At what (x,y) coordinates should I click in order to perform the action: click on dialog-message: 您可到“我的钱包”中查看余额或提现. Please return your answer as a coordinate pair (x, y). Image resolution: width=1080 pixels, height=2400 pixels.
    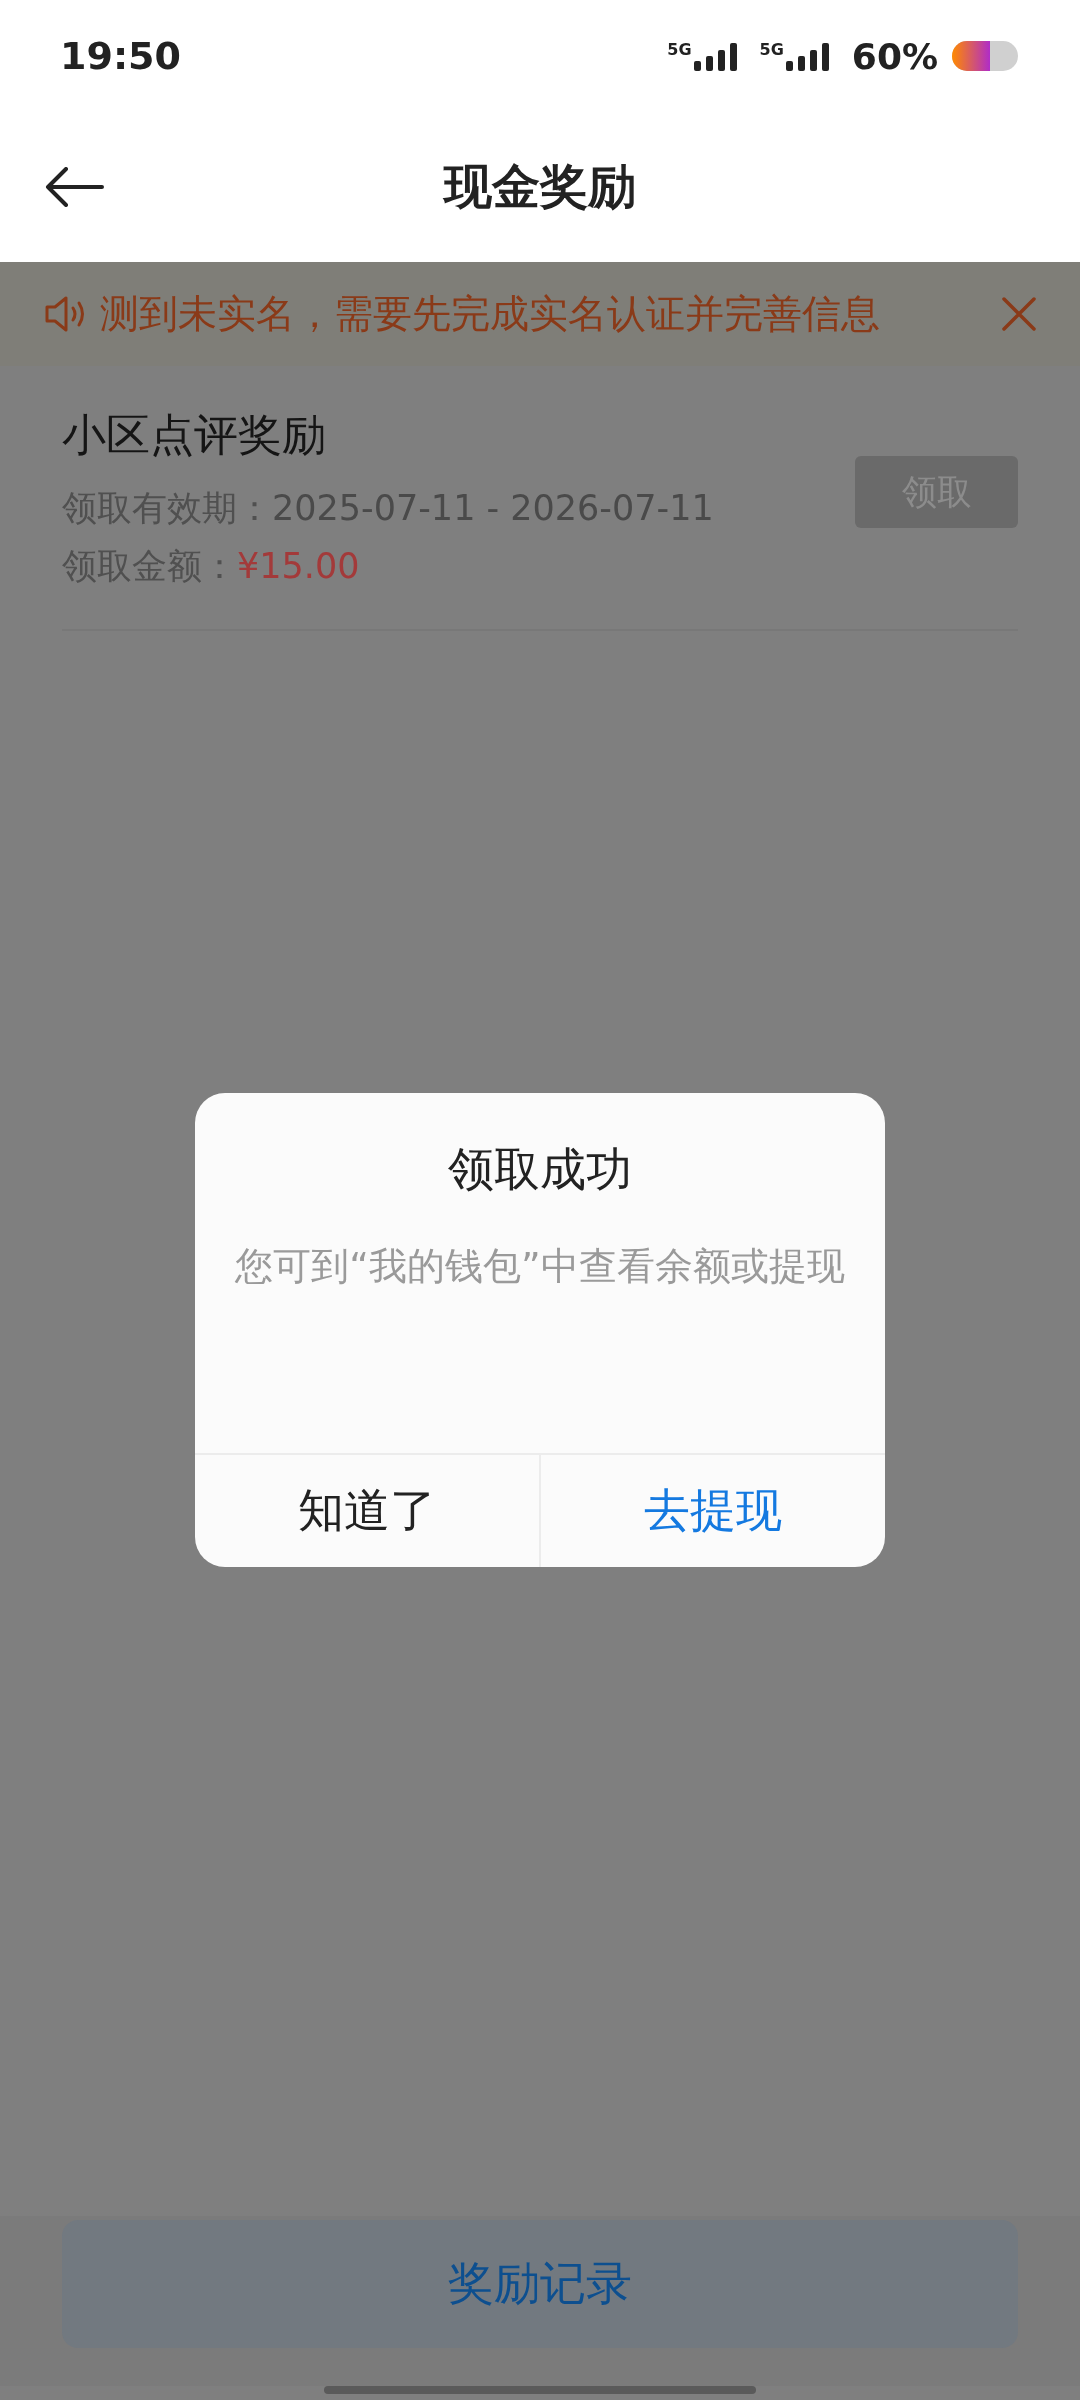
    Looking at the image, I should click on (540, 1266).